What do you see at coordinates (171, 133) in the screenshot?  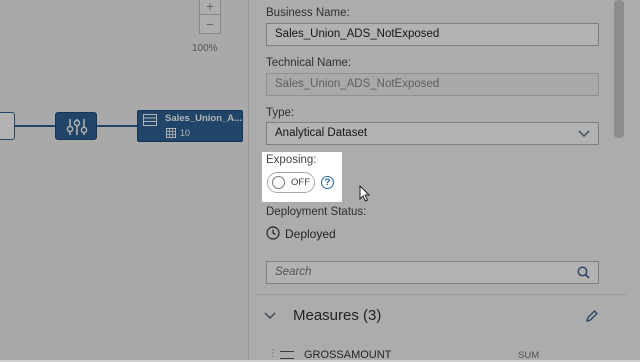 I see `grid-icon` at bounding box center [171, 133].